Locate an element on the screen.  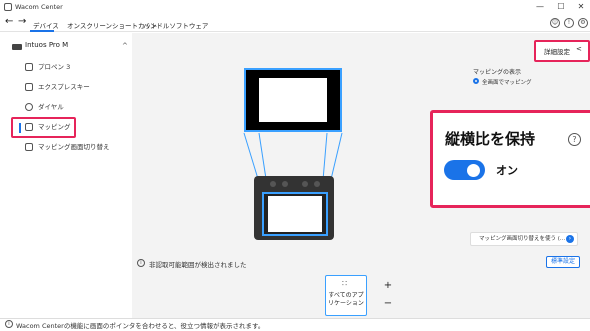
maximize-button: ☐ is located at coordinates (561, 7).